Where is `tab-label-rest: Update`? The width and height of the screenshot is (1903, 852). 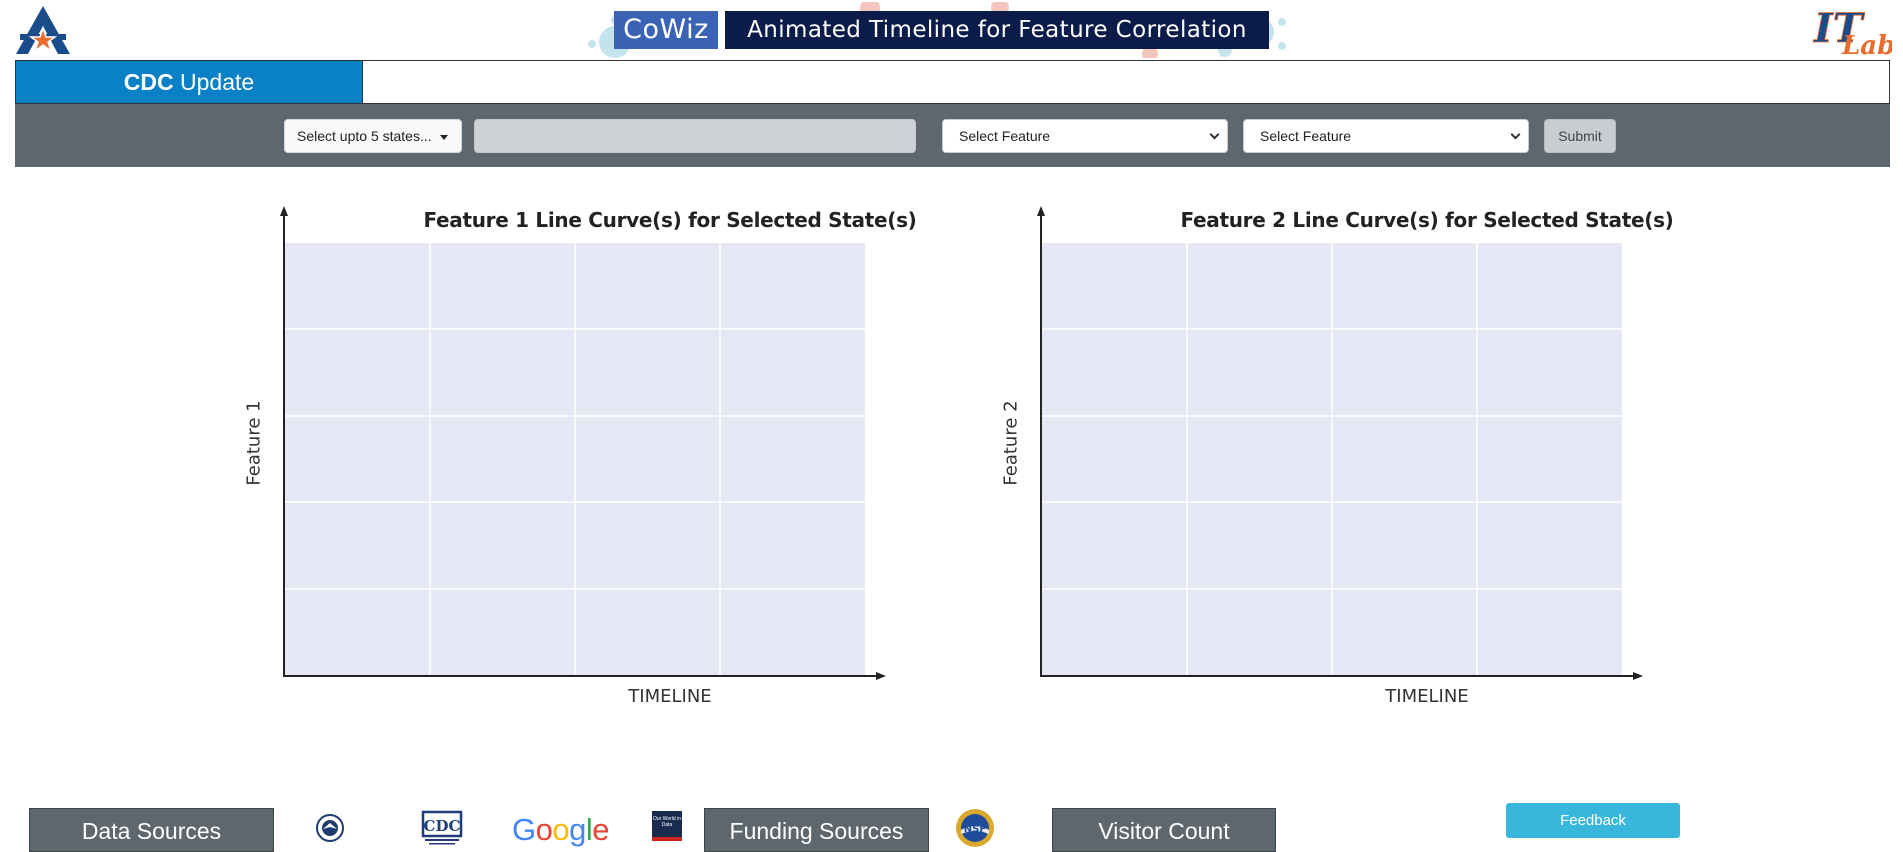
tab-label-rest: Update is located at coordinates (214, 82).